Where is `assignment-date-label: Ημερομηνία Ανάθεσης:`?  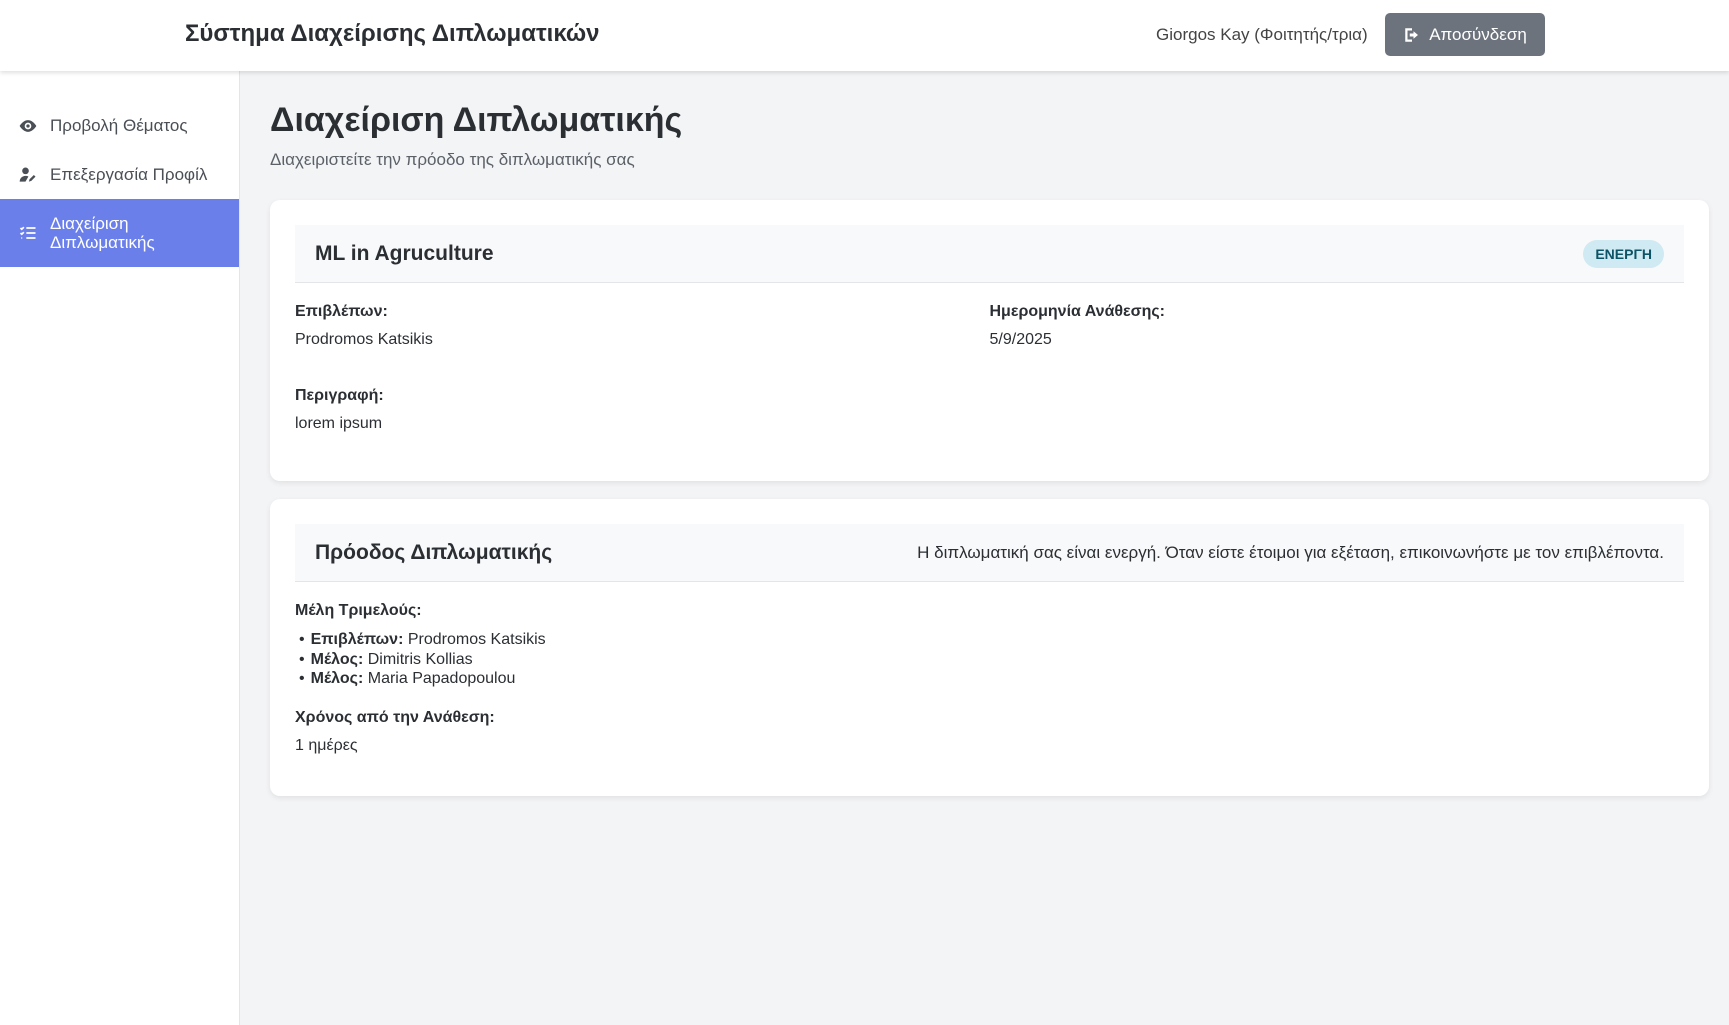
assignment-date-label: Ημερομηνία Ανάθεσης: is located at coordinates (1077, 311).